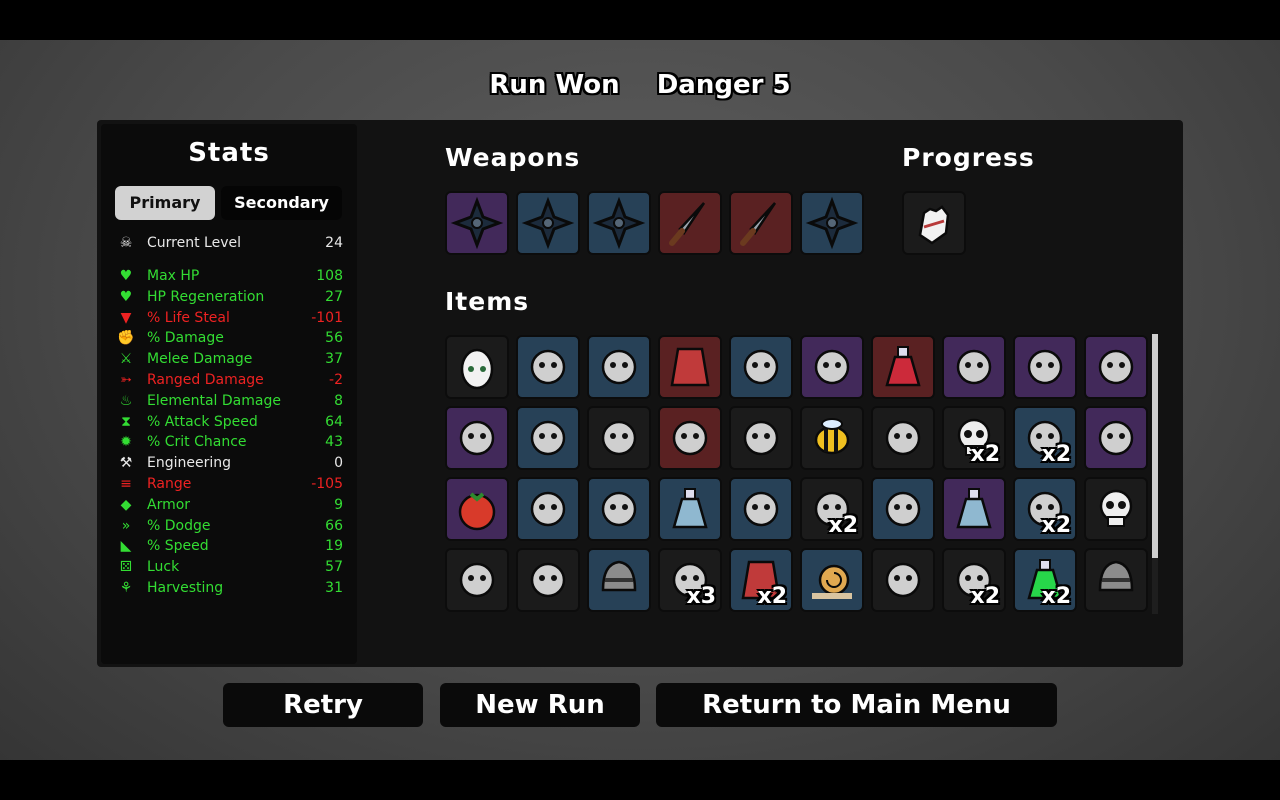 The width and height of the screenshot is (1280, 800). I want to click on stat-value: 43, so click(334, 442).